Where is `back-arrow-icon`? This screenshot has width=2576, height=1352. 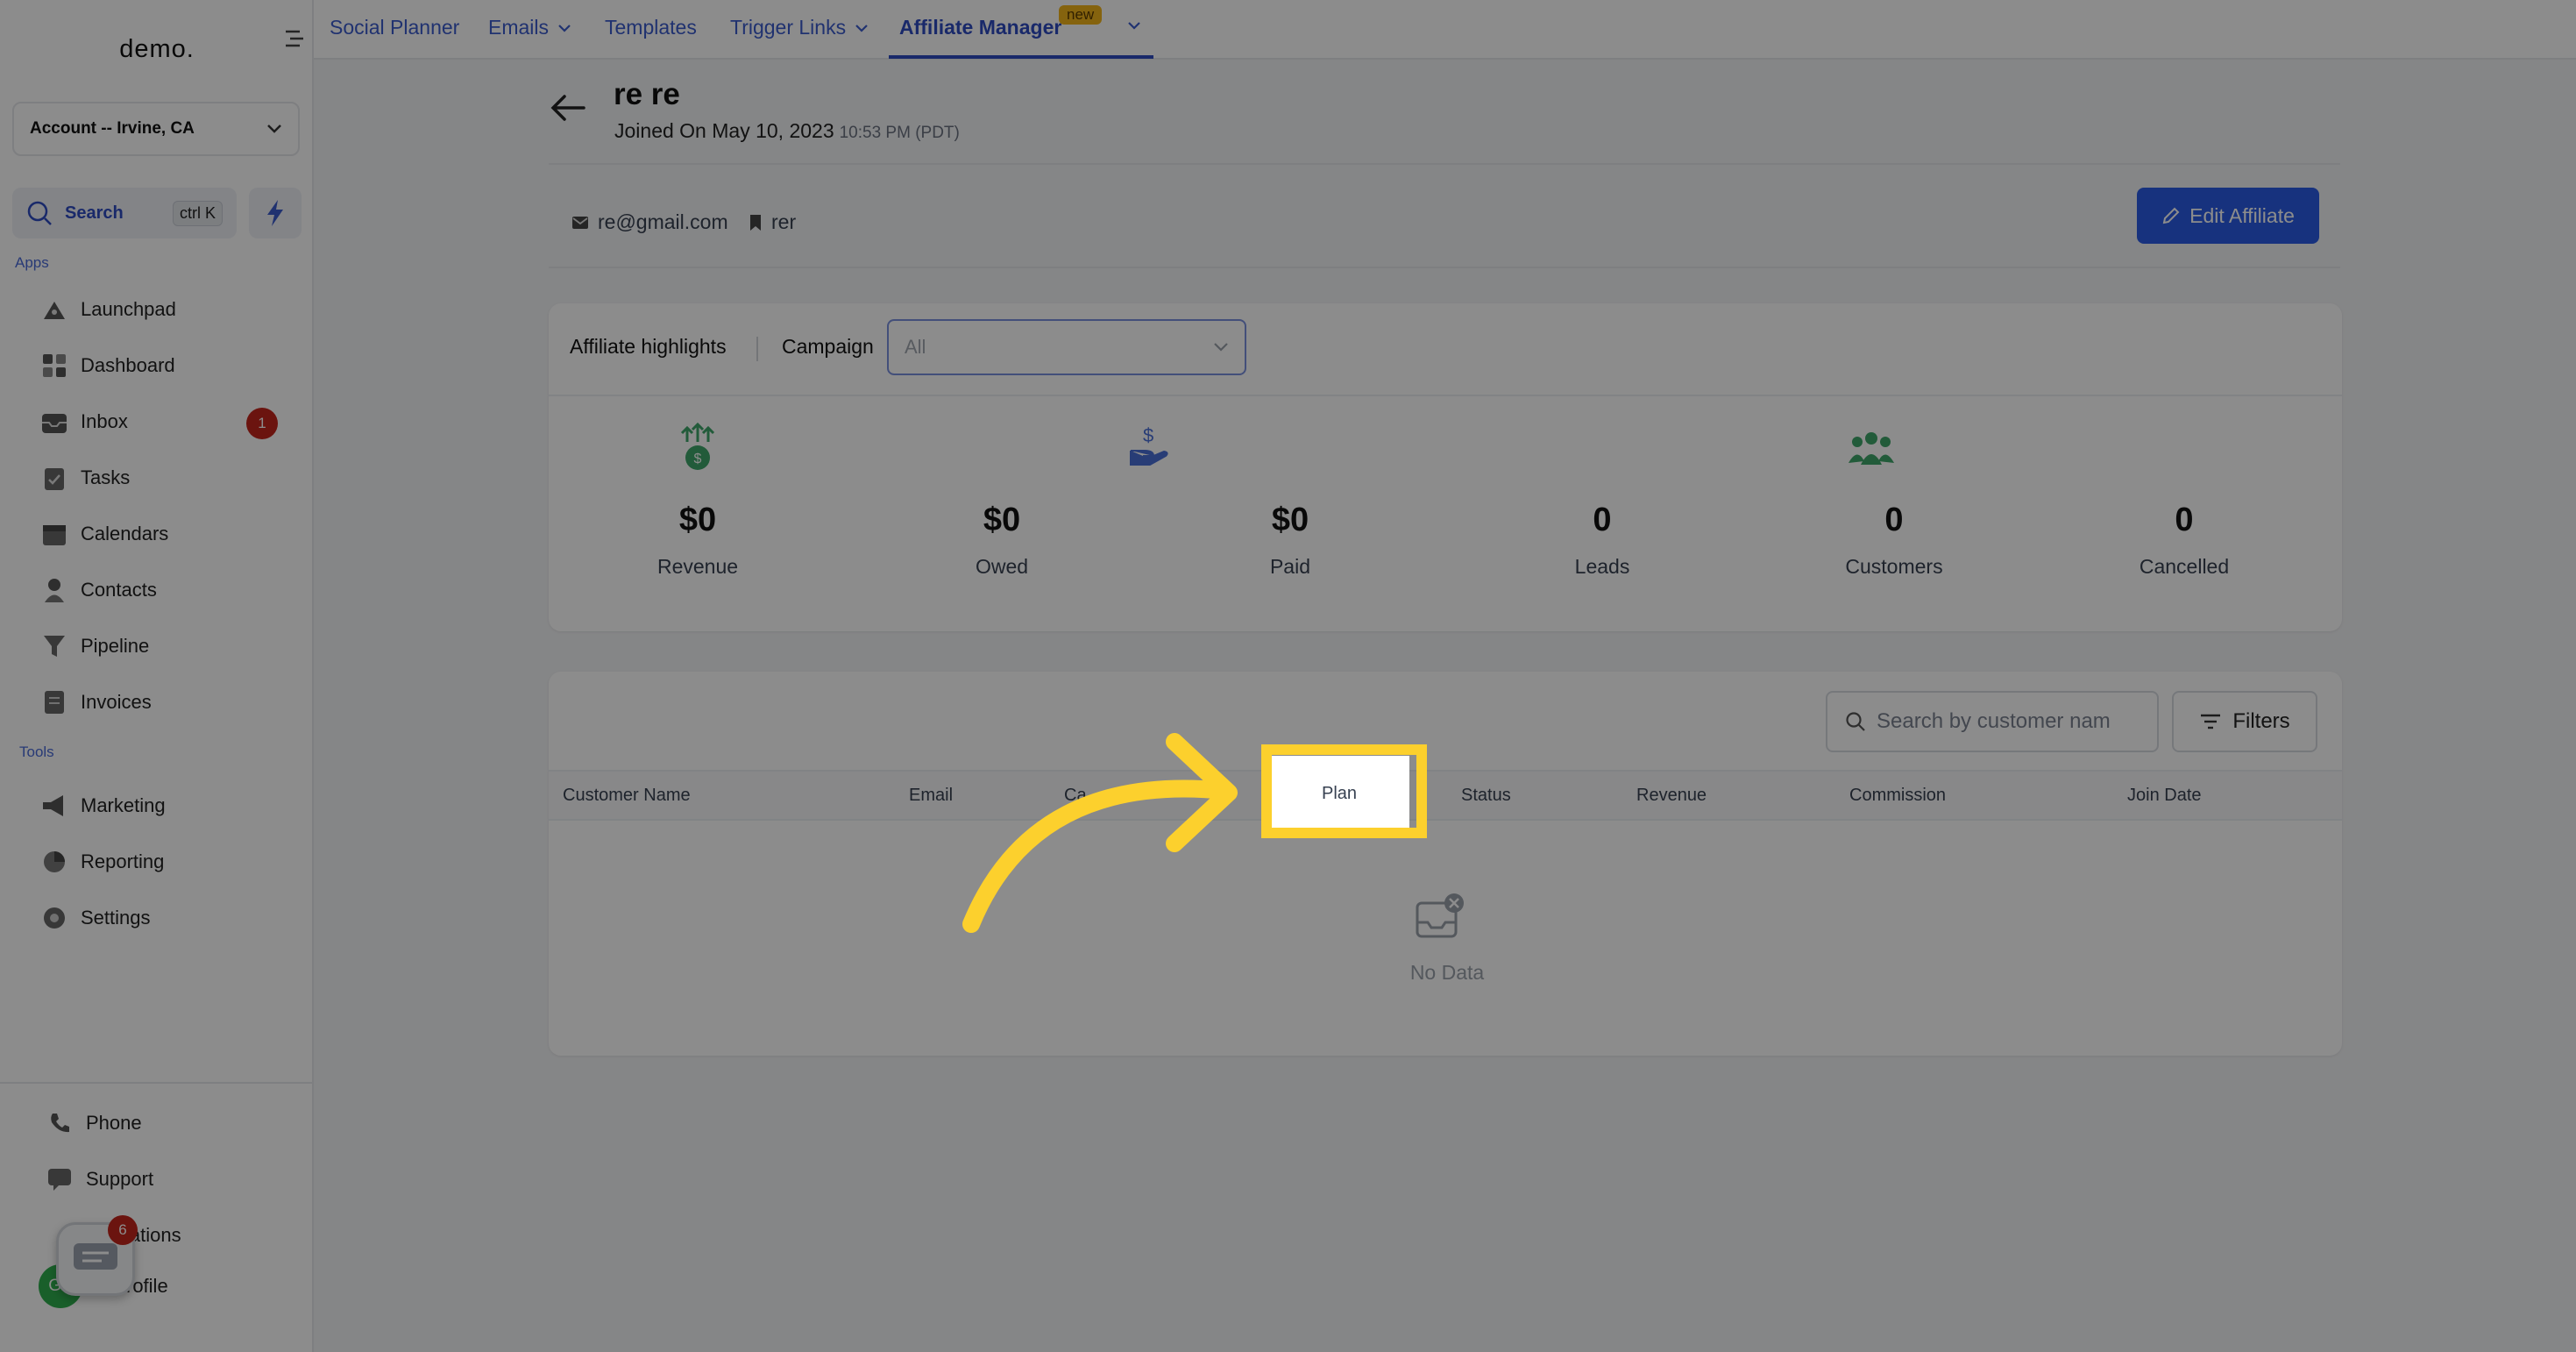
back-arrow-icon is located at coordinates (569, 108).